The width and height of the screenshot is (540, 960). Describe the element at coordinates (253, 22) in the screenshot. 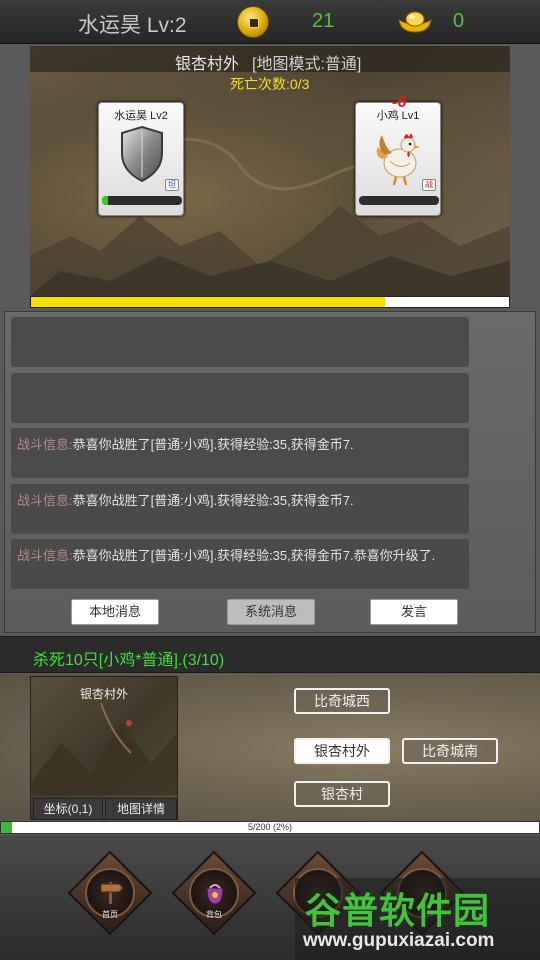

I see `copper-coin-icon` at that location.